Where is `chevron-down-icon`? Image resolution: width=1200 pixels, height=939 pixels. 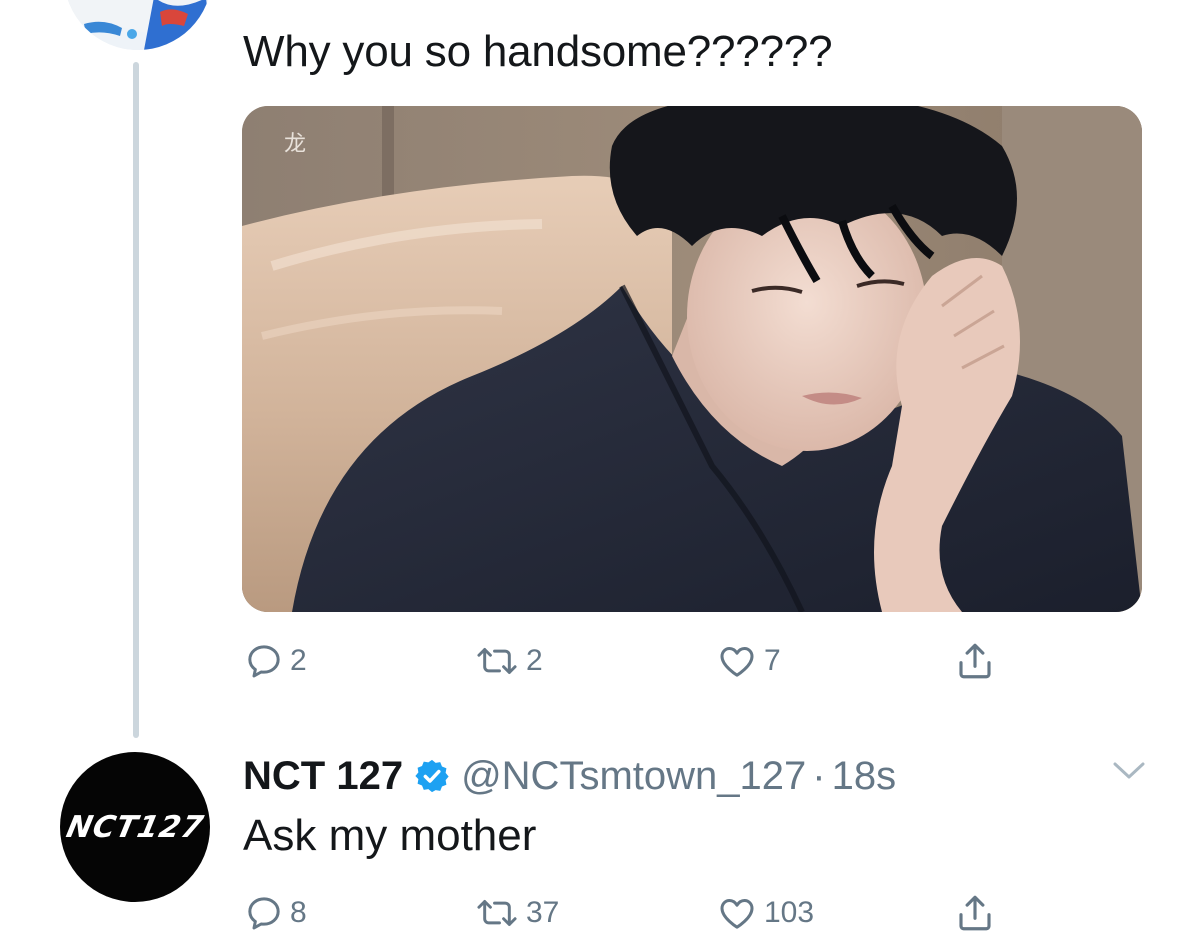
chevron-down-icon is located at coordinates (1129, 770).